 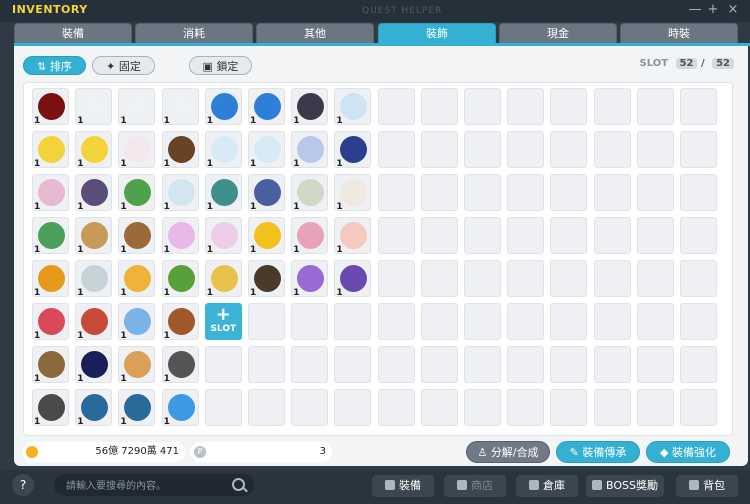 I want to click on shop-button: 商店, so click(x=475, y=486).